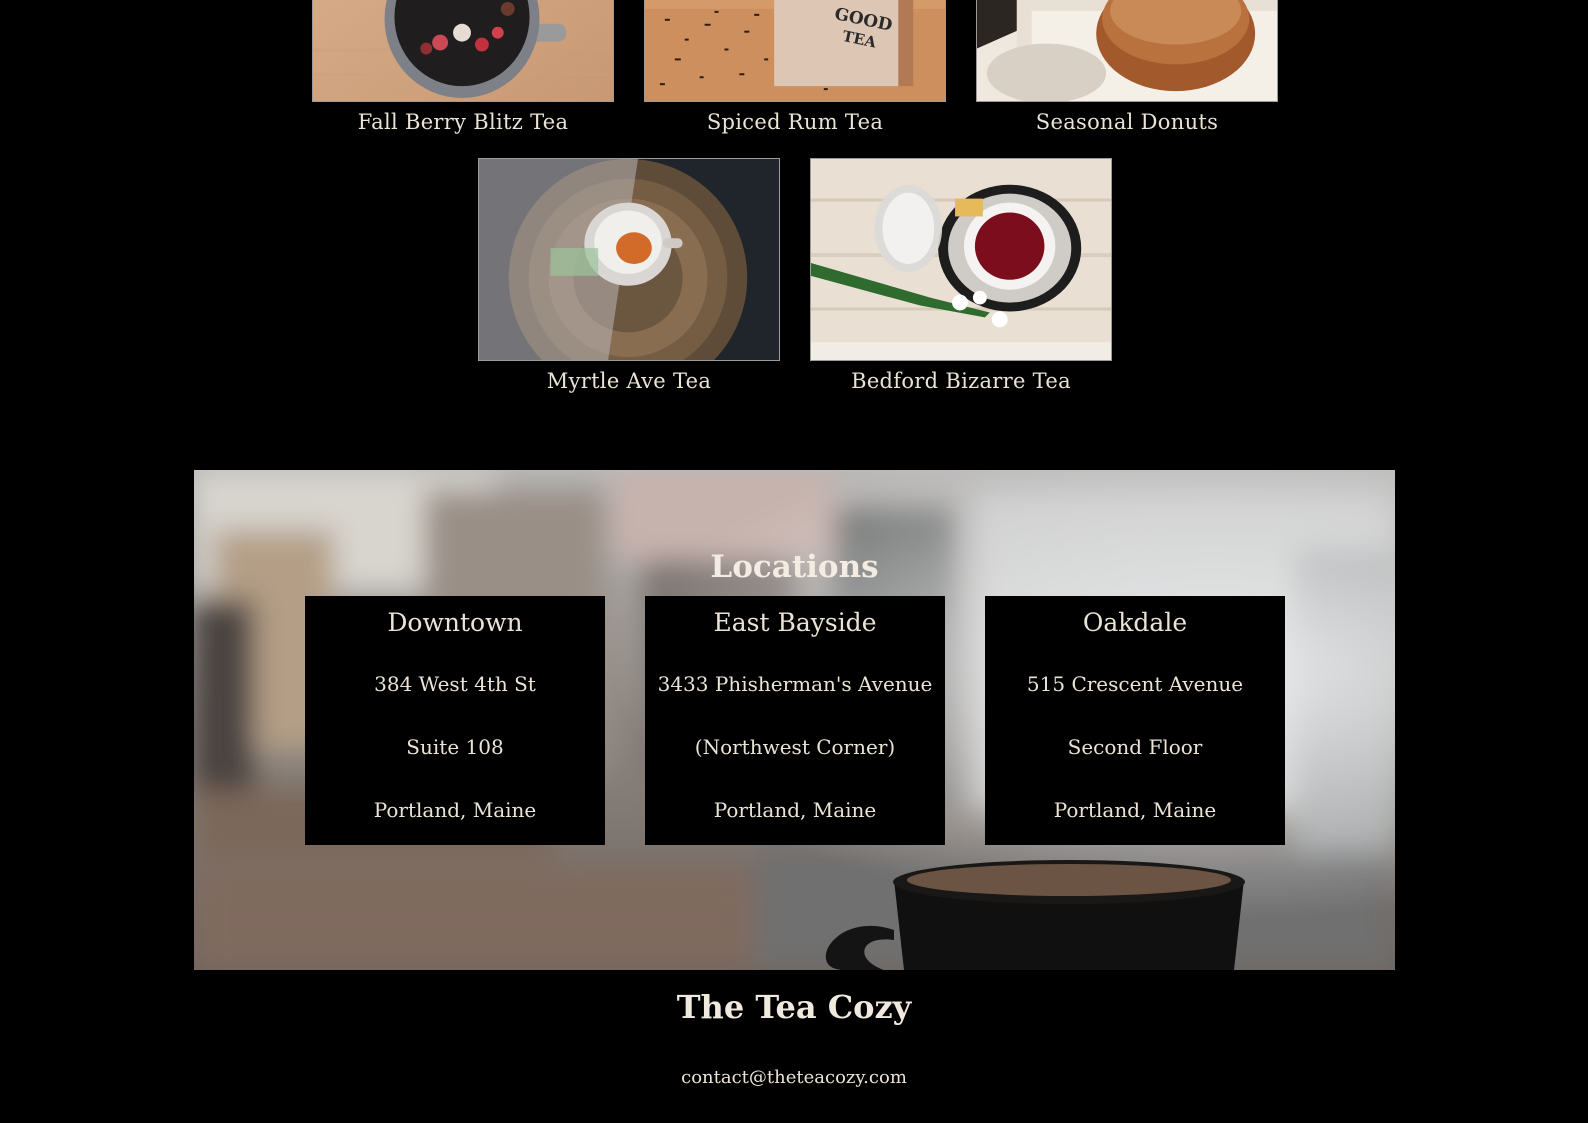  What do you see at coordinates (455, 747) in the screenshot?
I see `location-address-line: Suite 108` at bounding box center [455, 747].